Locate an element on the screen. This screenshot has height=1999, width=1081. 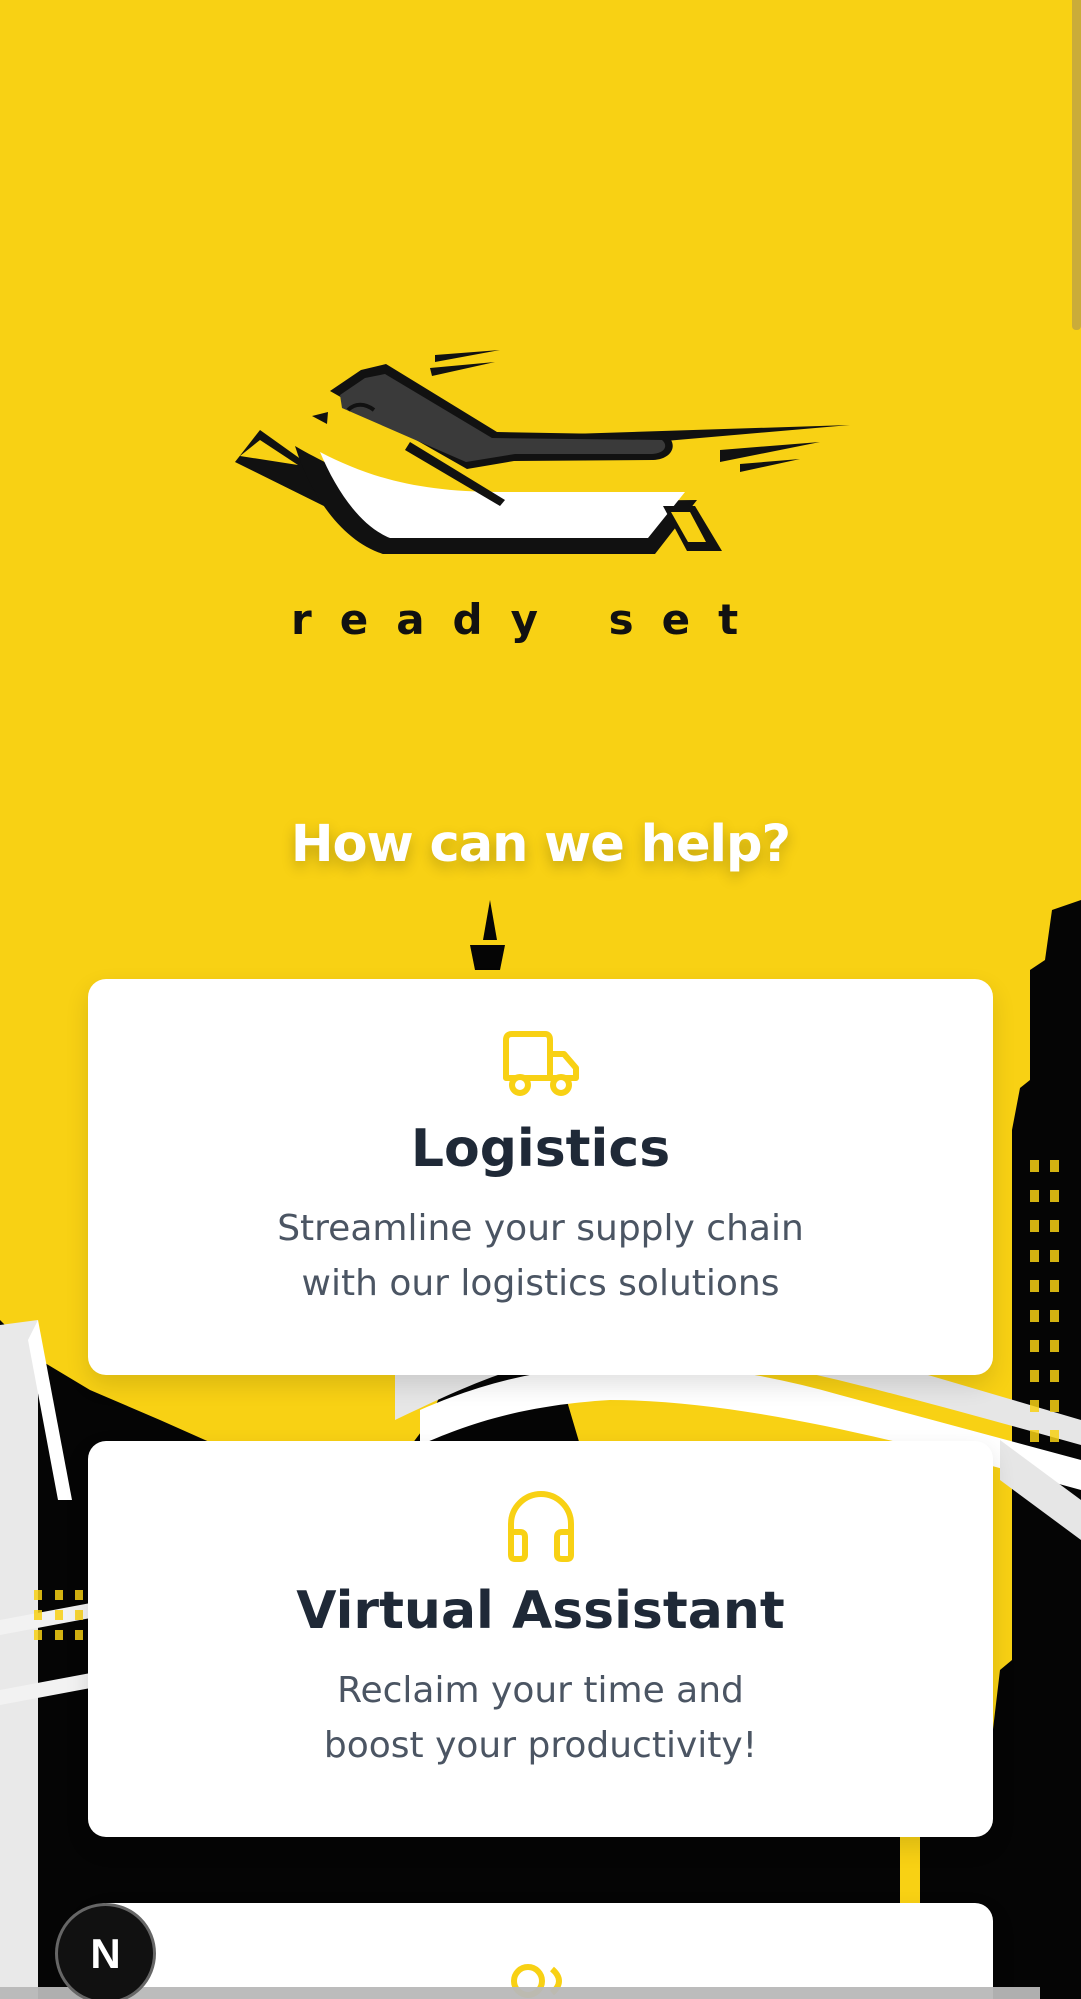
brand-wordmark: ready set is located at coordinates (529, 619).